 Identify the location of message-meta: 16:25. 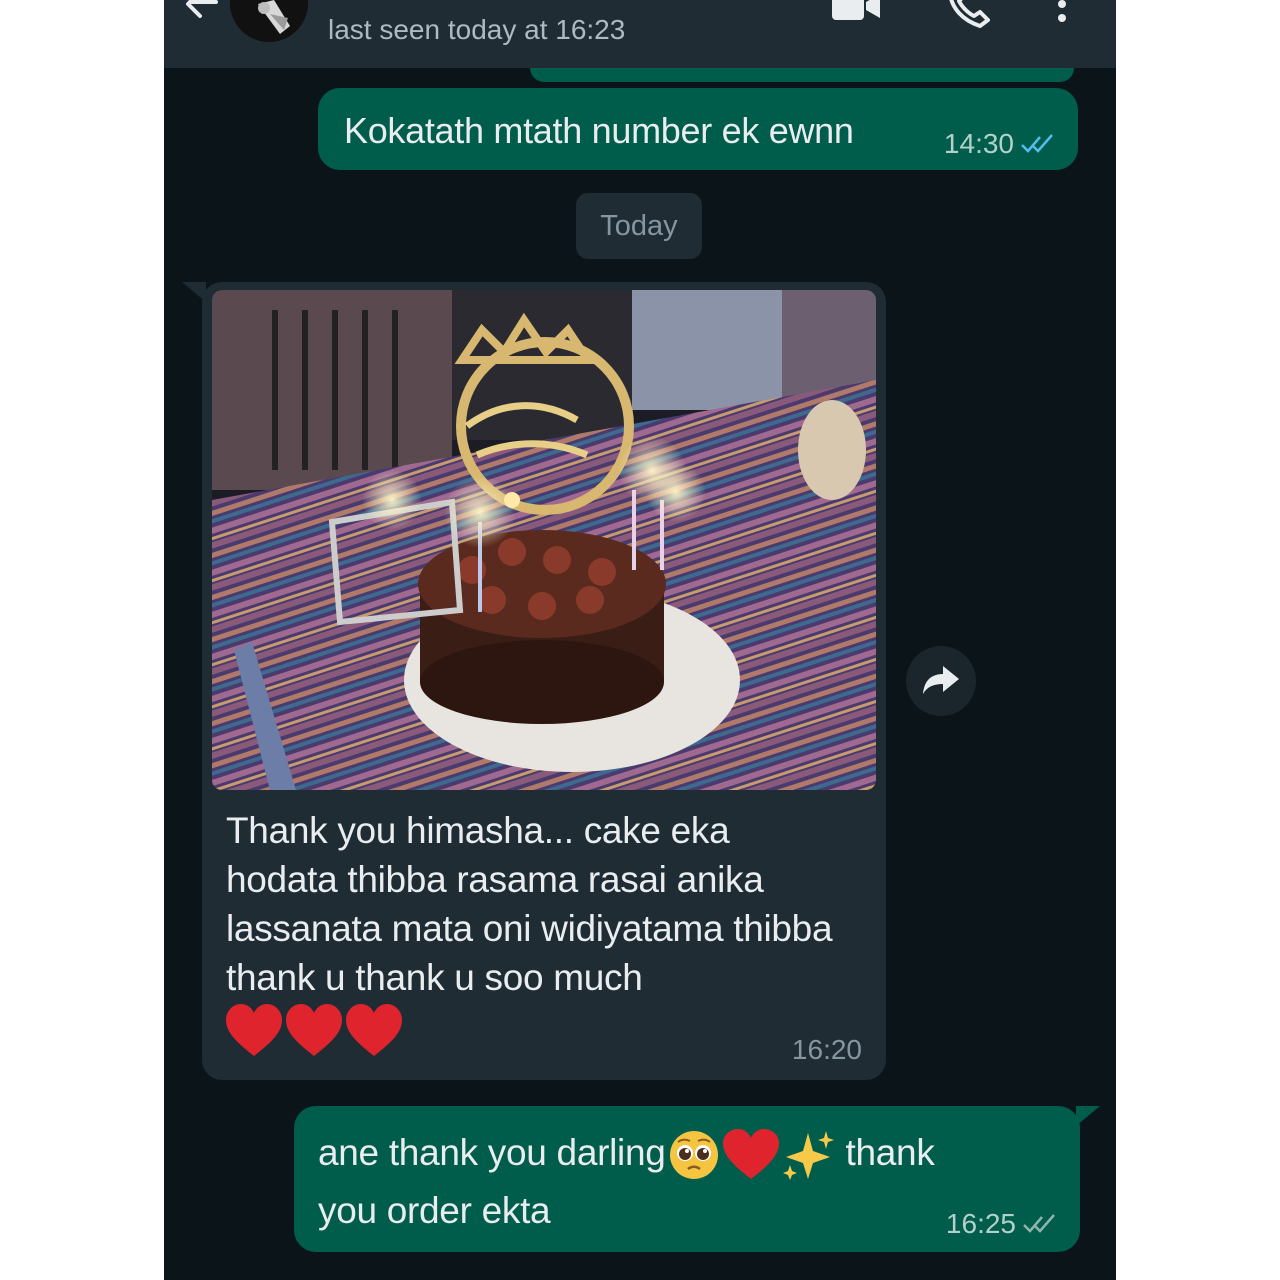
(1002, 1224).